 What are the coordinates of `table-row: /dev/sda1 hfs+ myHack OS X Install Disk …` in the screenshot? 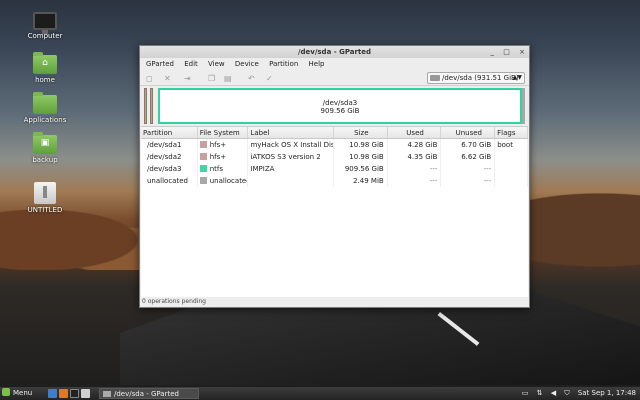 It's located at (335, 145).